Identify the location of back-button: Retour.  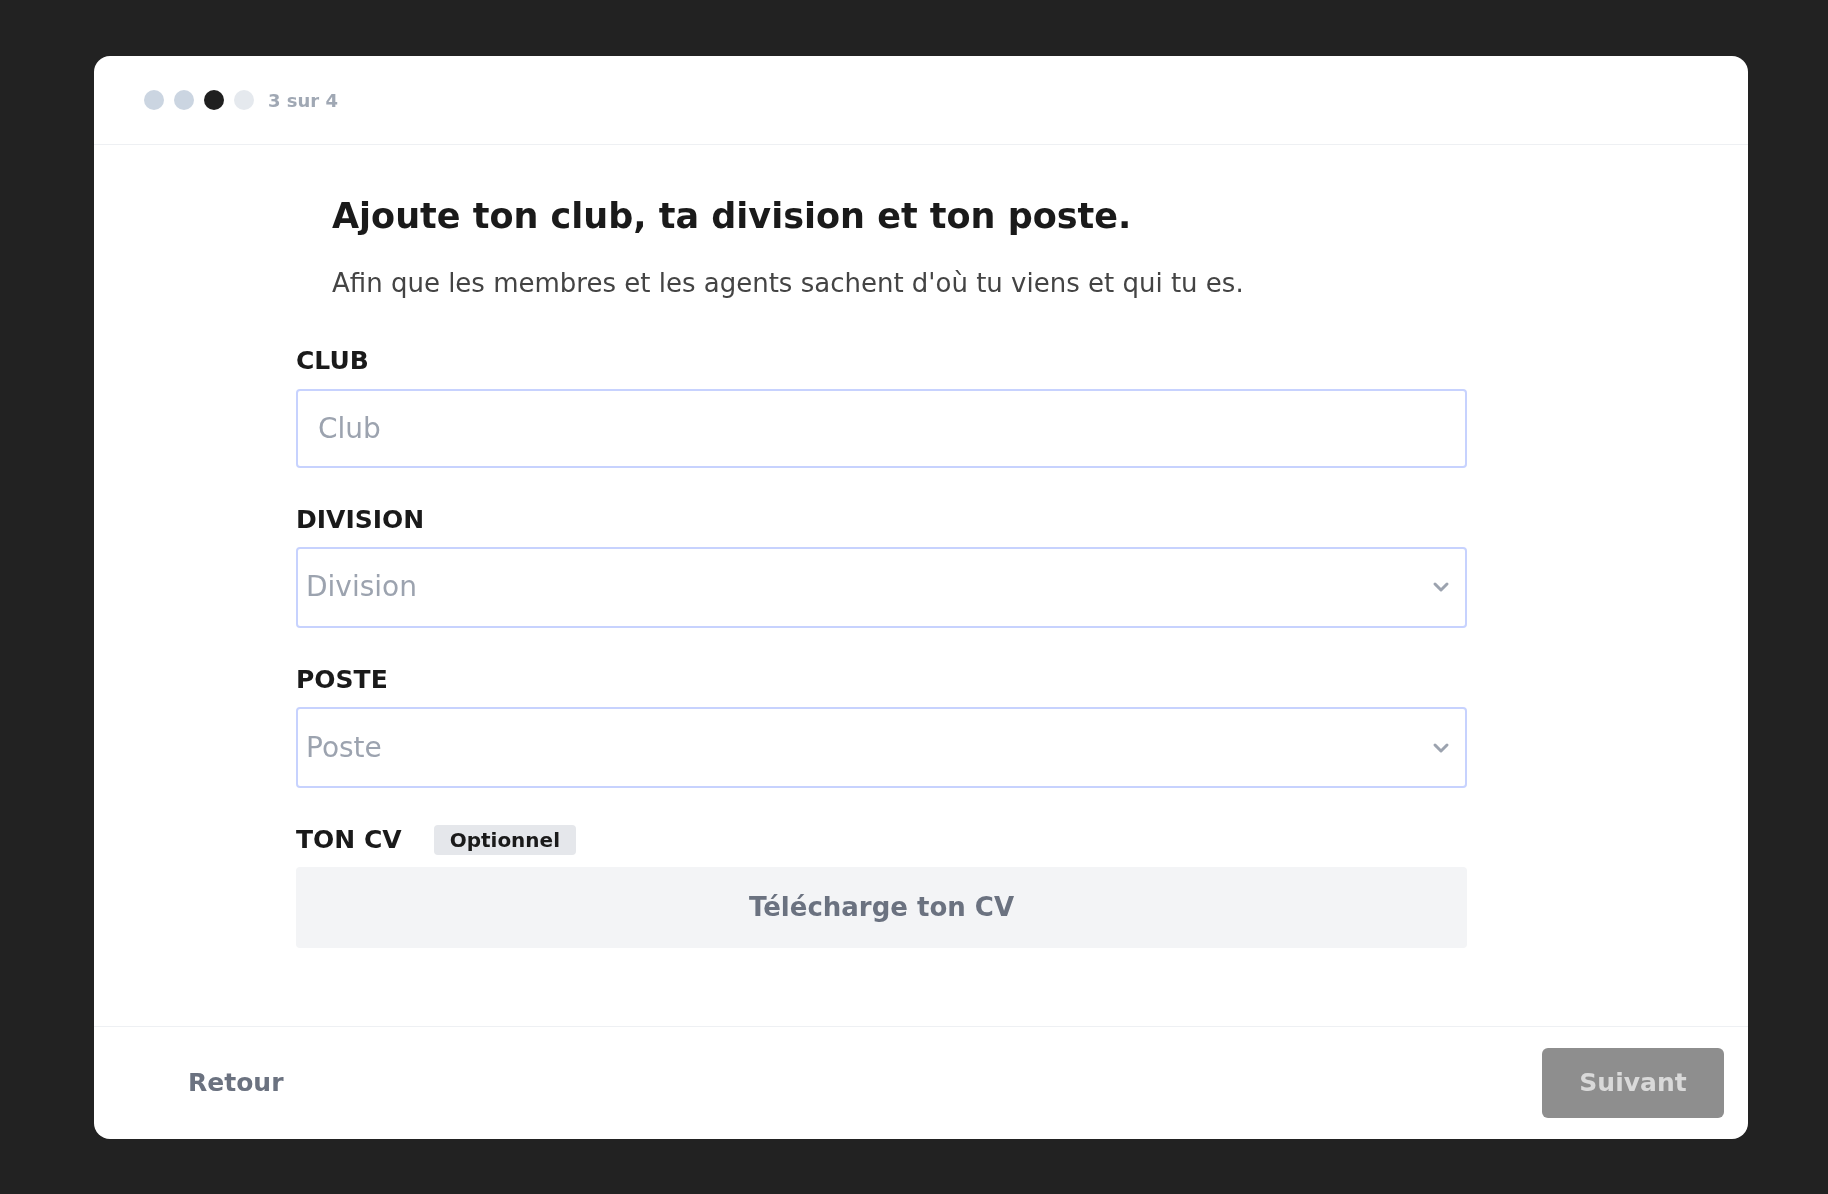
(236, 1083).